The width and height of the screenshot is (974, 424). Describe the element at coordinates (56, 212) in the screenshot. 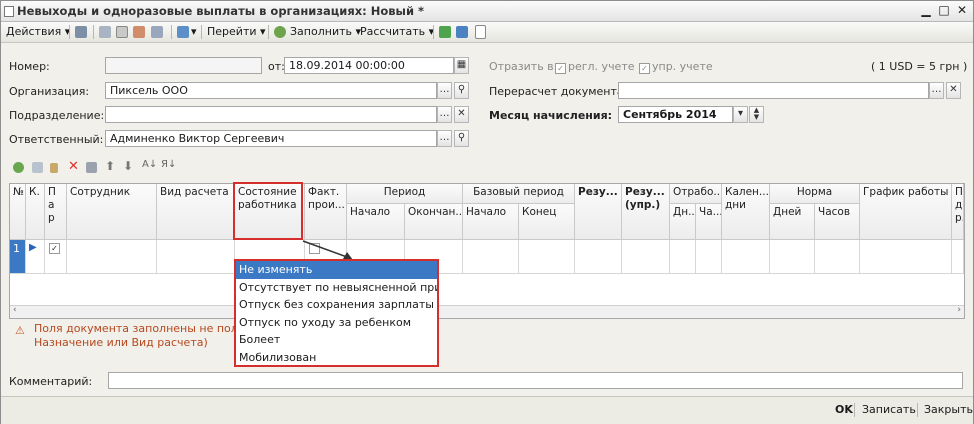

I see `header-p: П а р` at that location.